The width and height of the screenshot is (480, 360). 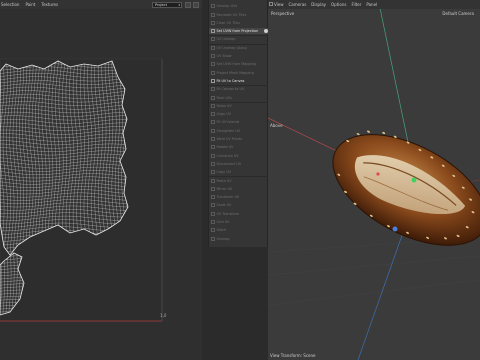 What do you see at coordinates (239, 147) in the screenshot?
I see `menu-item: Rotate UV` at bounding box center [239, 147].